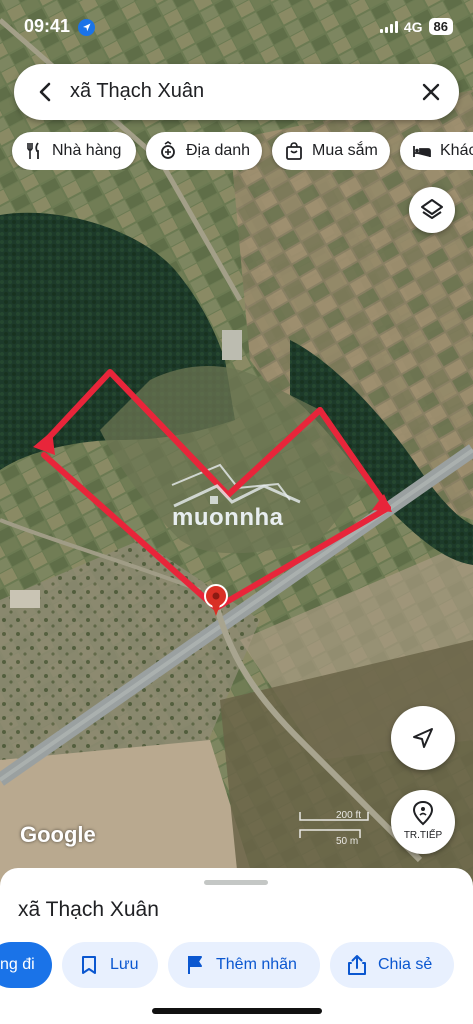  I want to click on location-arrow-icon, so click(86, 27).